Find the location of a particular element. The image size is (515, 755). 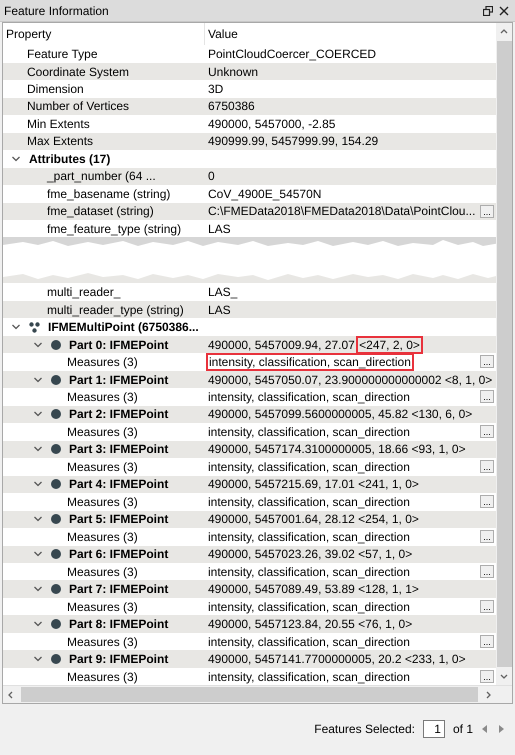

multipoint-icon is located at coordinates (34, 327).